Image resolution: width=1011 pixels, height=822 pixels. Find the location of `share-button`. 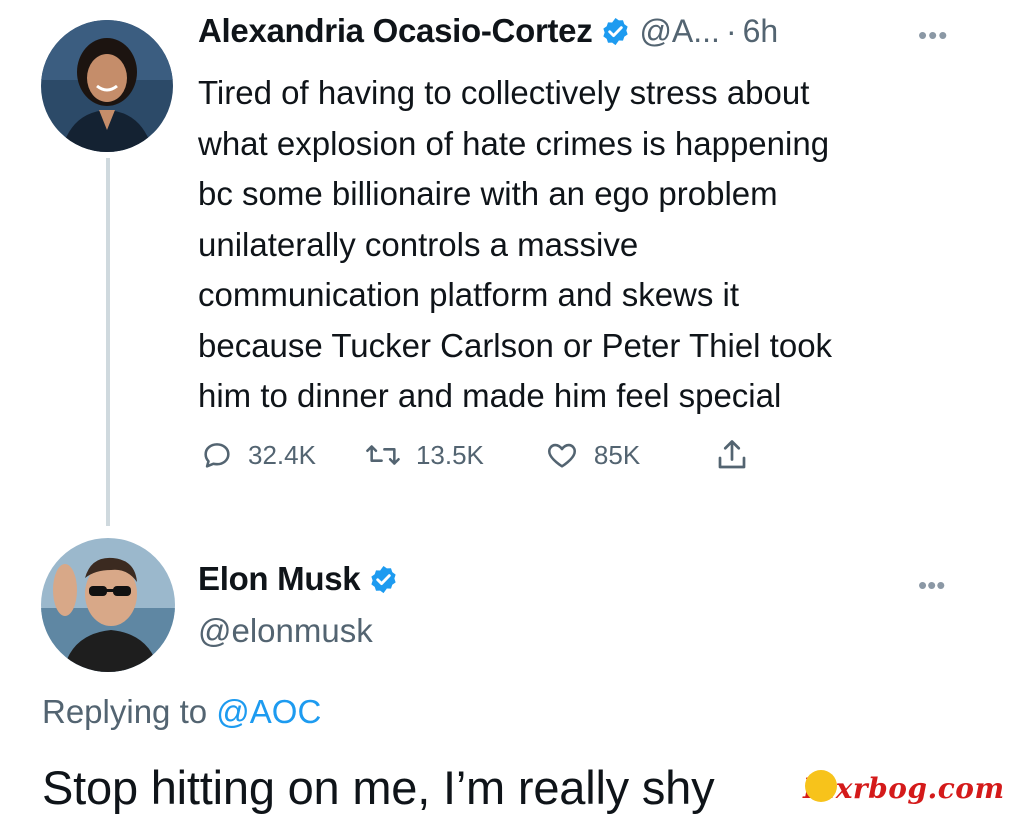

share-button is located at coordinates (732, 455).